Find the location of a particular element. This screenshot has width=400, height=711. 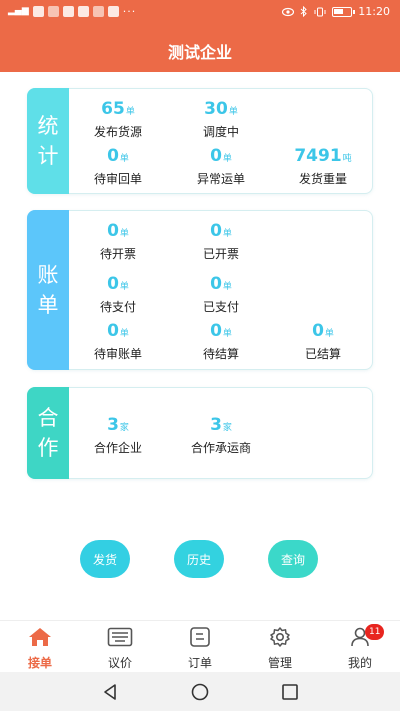

tab-label: 接单 is located at coordinates (39, 663).